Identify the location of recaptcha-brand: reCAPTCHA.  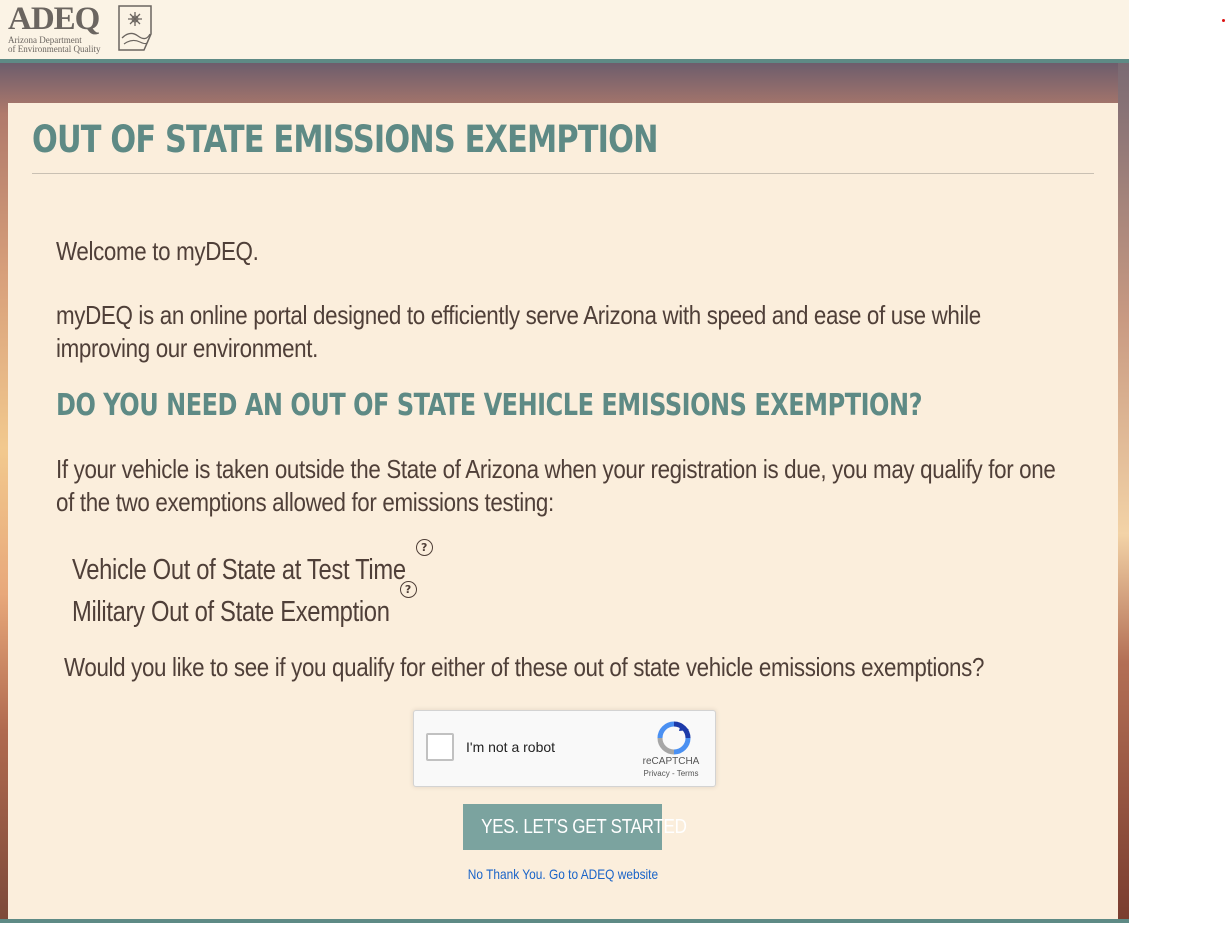
(671, 761).